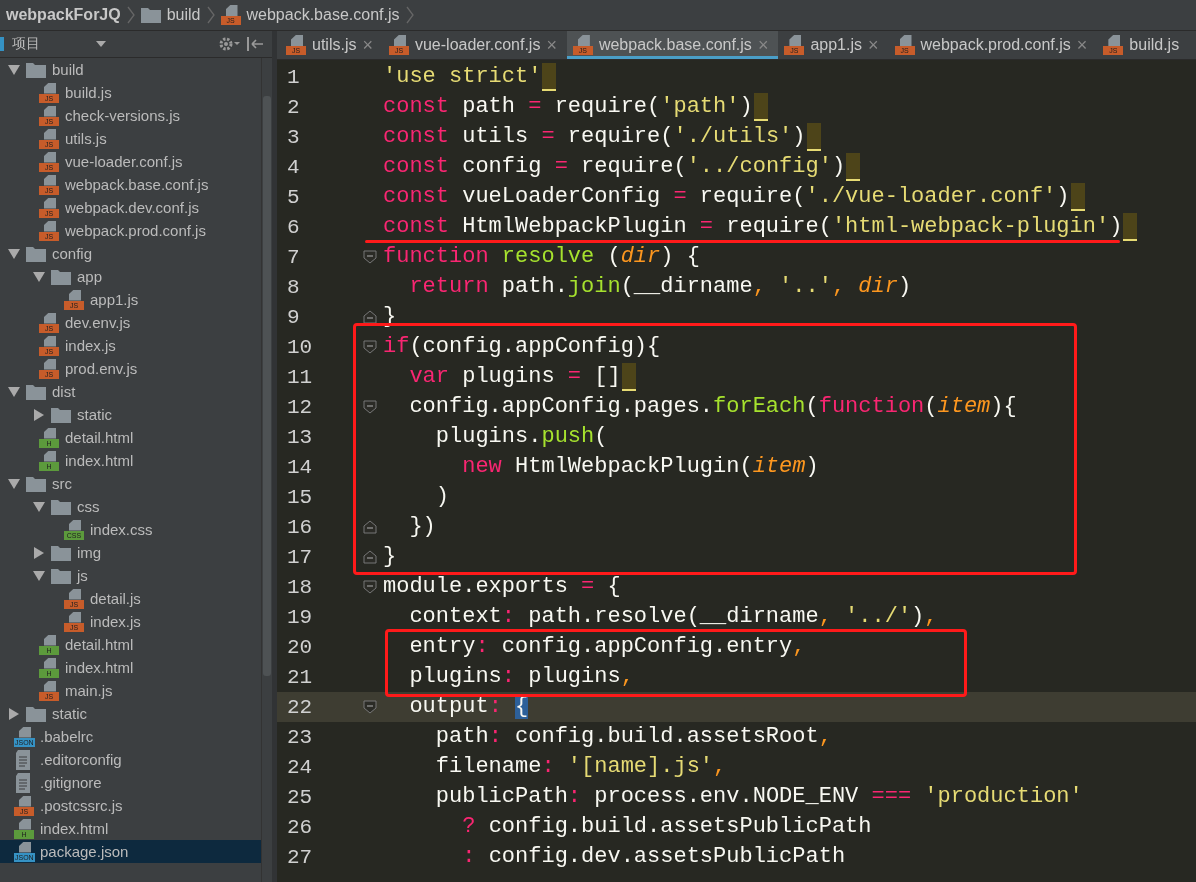  What do you see at coordinates (229, 44) in the screenshot?
I see `settings-icon` at bounding box center [229, 44].